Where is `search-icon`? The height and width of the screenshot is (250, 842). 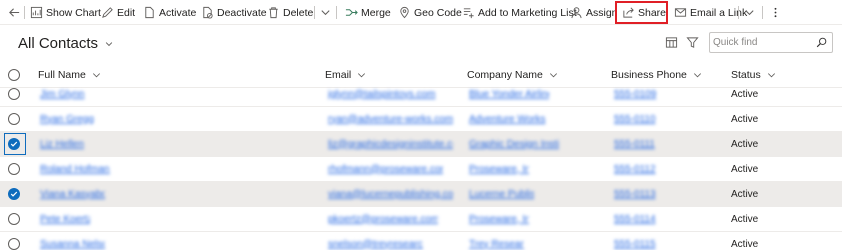 search-icon is located at coordinates (821, 42).